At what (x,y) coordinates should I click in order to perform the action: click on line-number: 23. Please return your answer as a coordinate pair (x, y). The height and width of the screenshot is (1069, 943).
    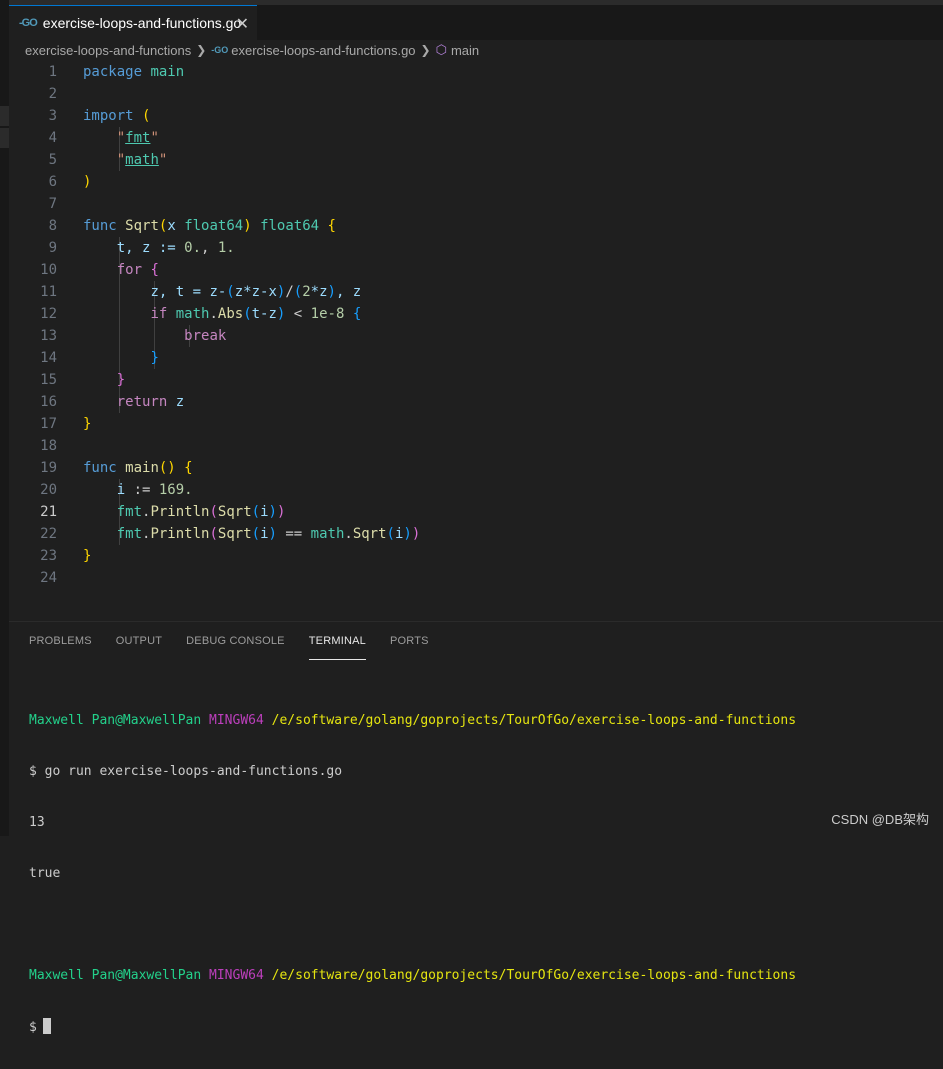
    Looking at the image, I should click on (48, 556).